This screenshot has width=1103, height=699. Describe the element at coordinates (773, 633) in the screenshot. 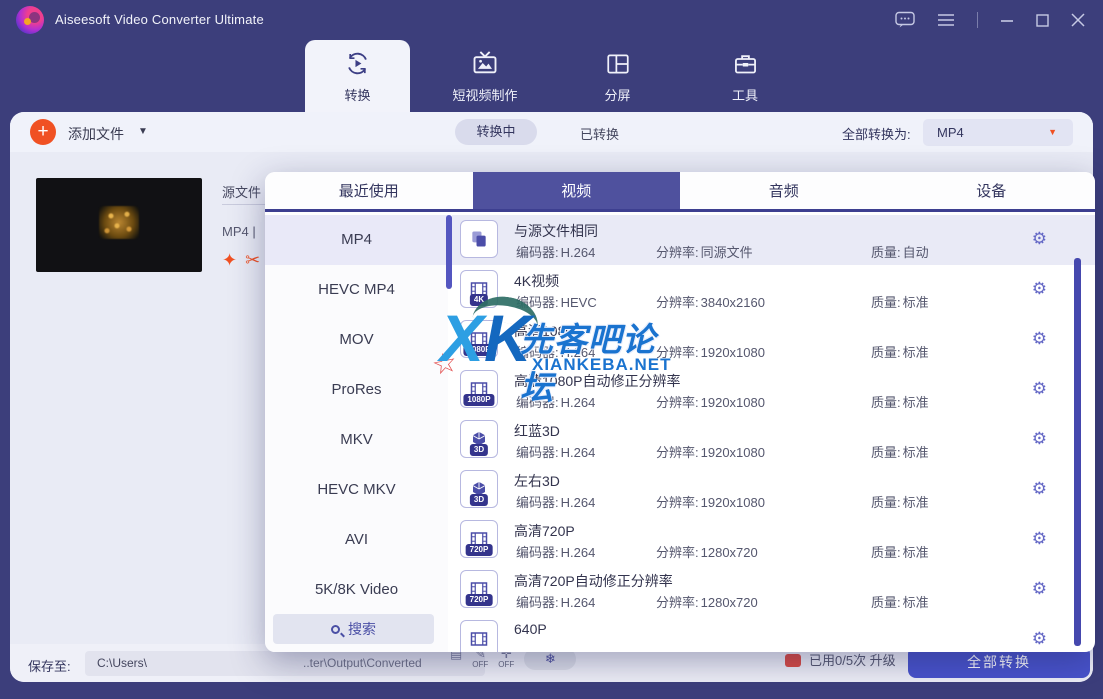

I see `format-row-640p: 640P ⚙` at that location.